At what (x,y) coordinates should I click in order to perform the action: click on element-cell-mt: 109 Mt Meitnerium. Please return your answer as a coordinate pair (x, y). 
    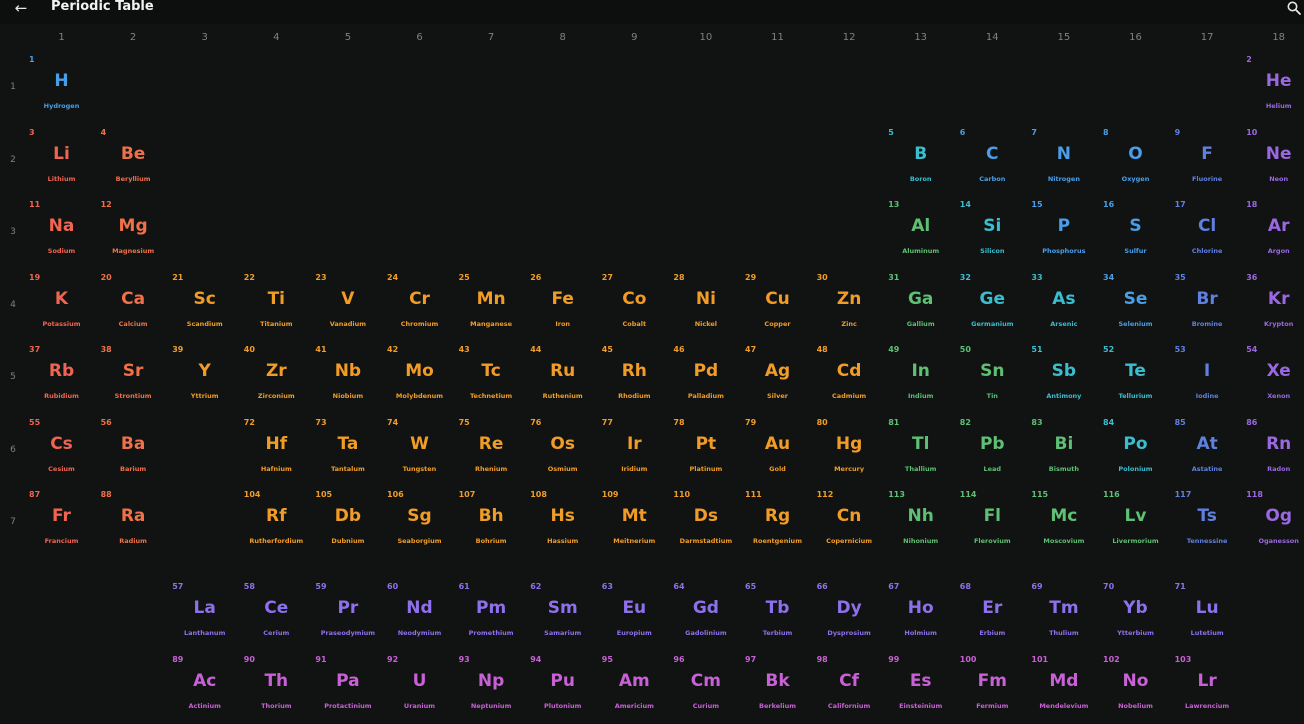
    Looking at the image, I should click on (634, 523).